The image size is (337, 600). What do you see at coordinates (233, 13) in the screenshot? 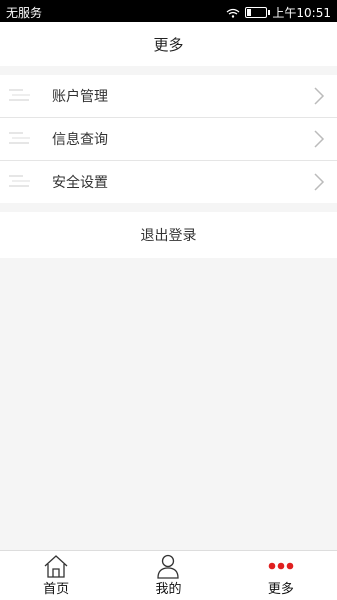
I see `wifi-icon` at bounding box center [233, 13].